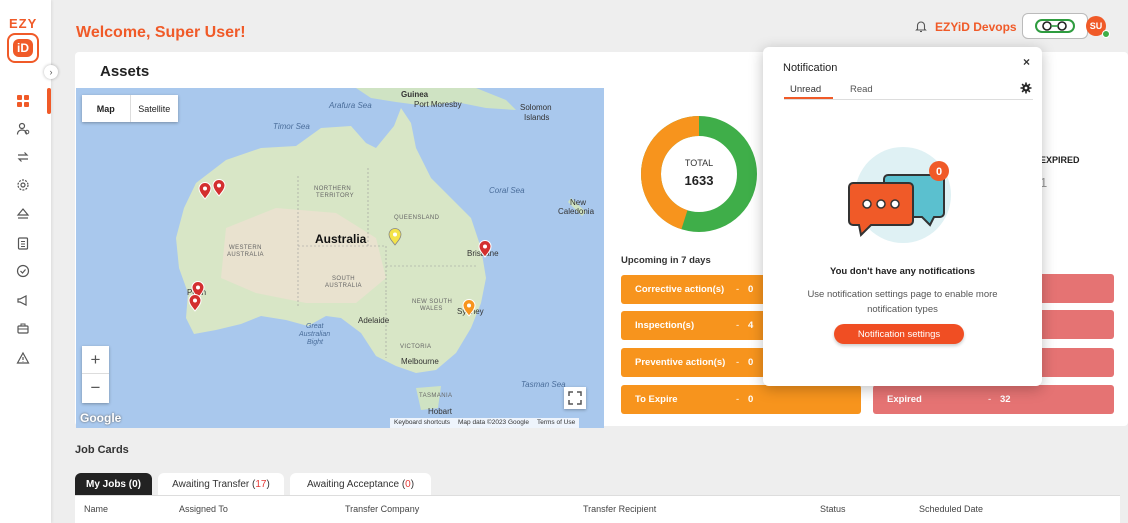 This screenshot has width=1128, height=523. I want to click on org-logo-icon, so click(1055, 26).